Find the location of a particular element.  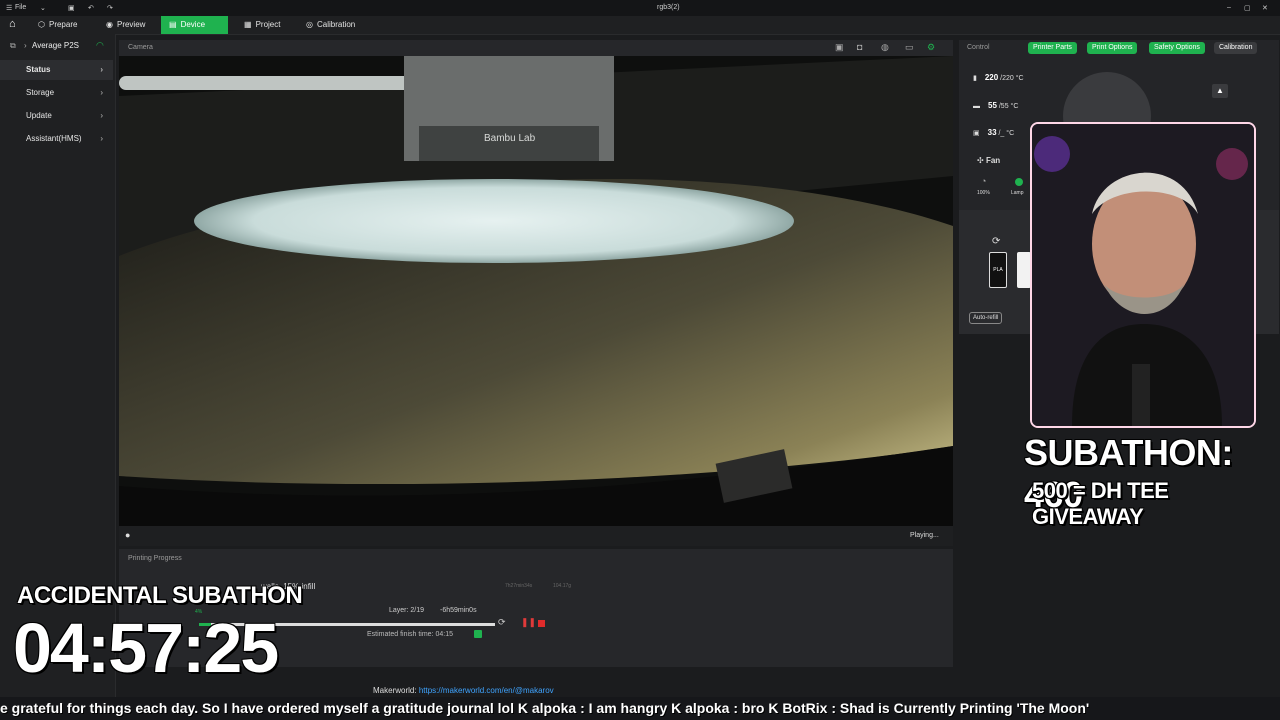

print-options-button: Print Options is located at coordinates (1112, 48).